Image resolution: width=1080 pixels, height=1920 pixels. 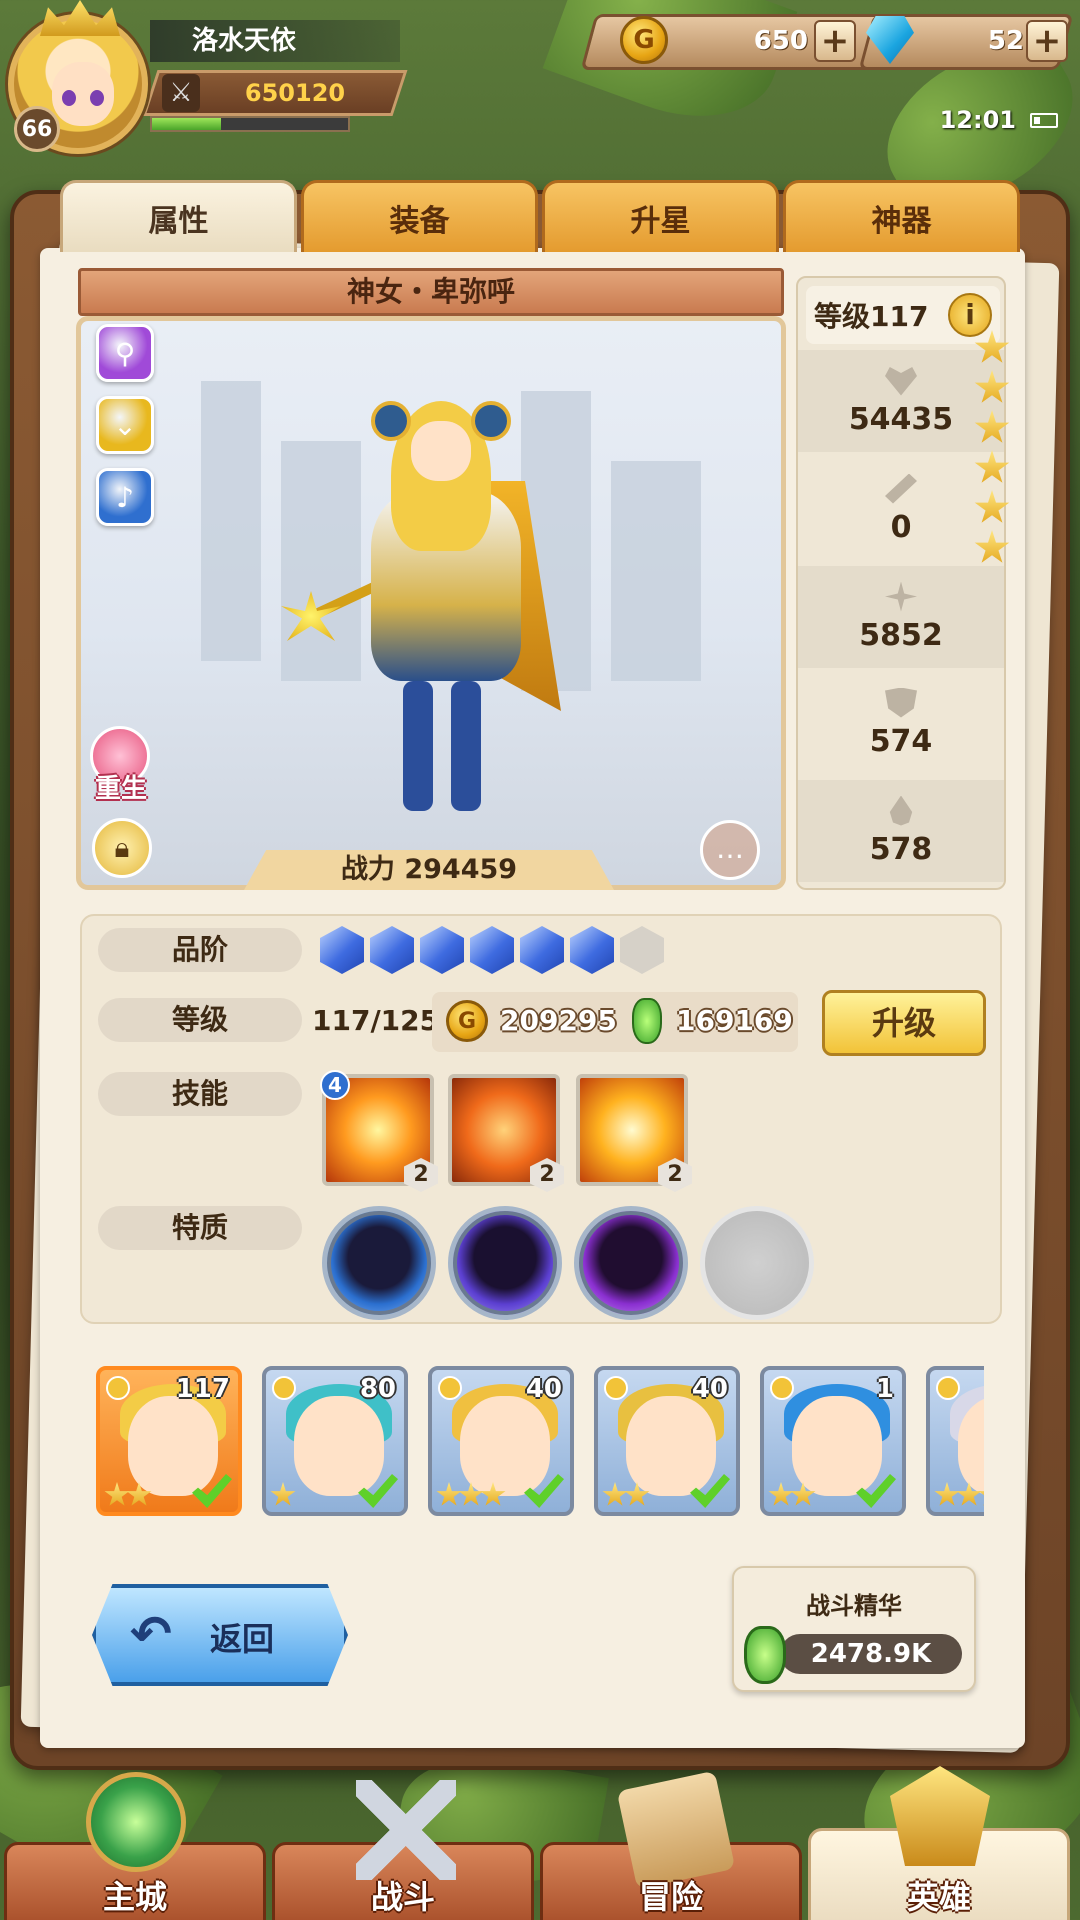 I want to click on stat-attack: 0, so click(x=901, y=509).